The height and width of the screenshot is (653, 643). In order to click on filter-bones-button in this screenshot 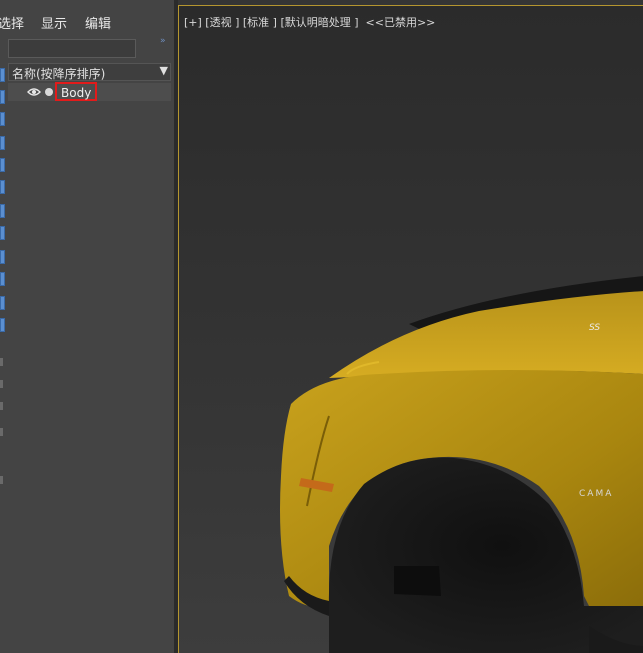, I will do `click(2, 257)`.